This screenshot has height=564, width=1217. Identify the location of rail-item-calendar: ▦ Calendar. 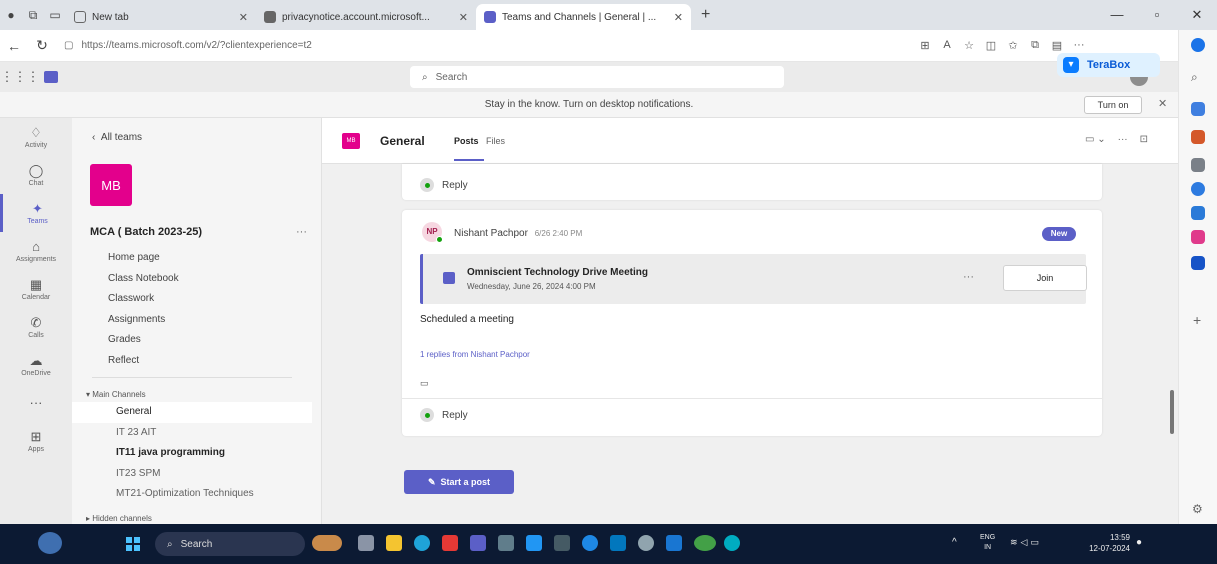
(36, 289).